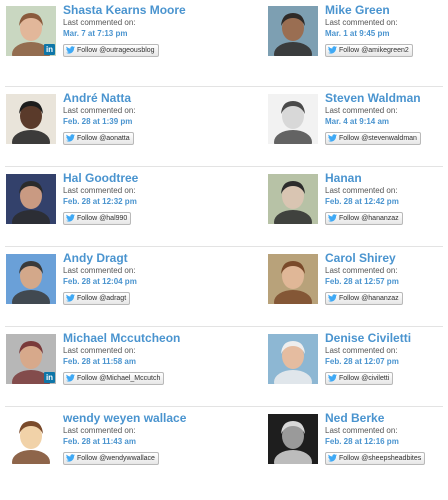 Image resolution: width=448 pixels, height=500 pixels. I want to click on twitter-follow-button: Follow @stevenwaldman, so click(373, 138).